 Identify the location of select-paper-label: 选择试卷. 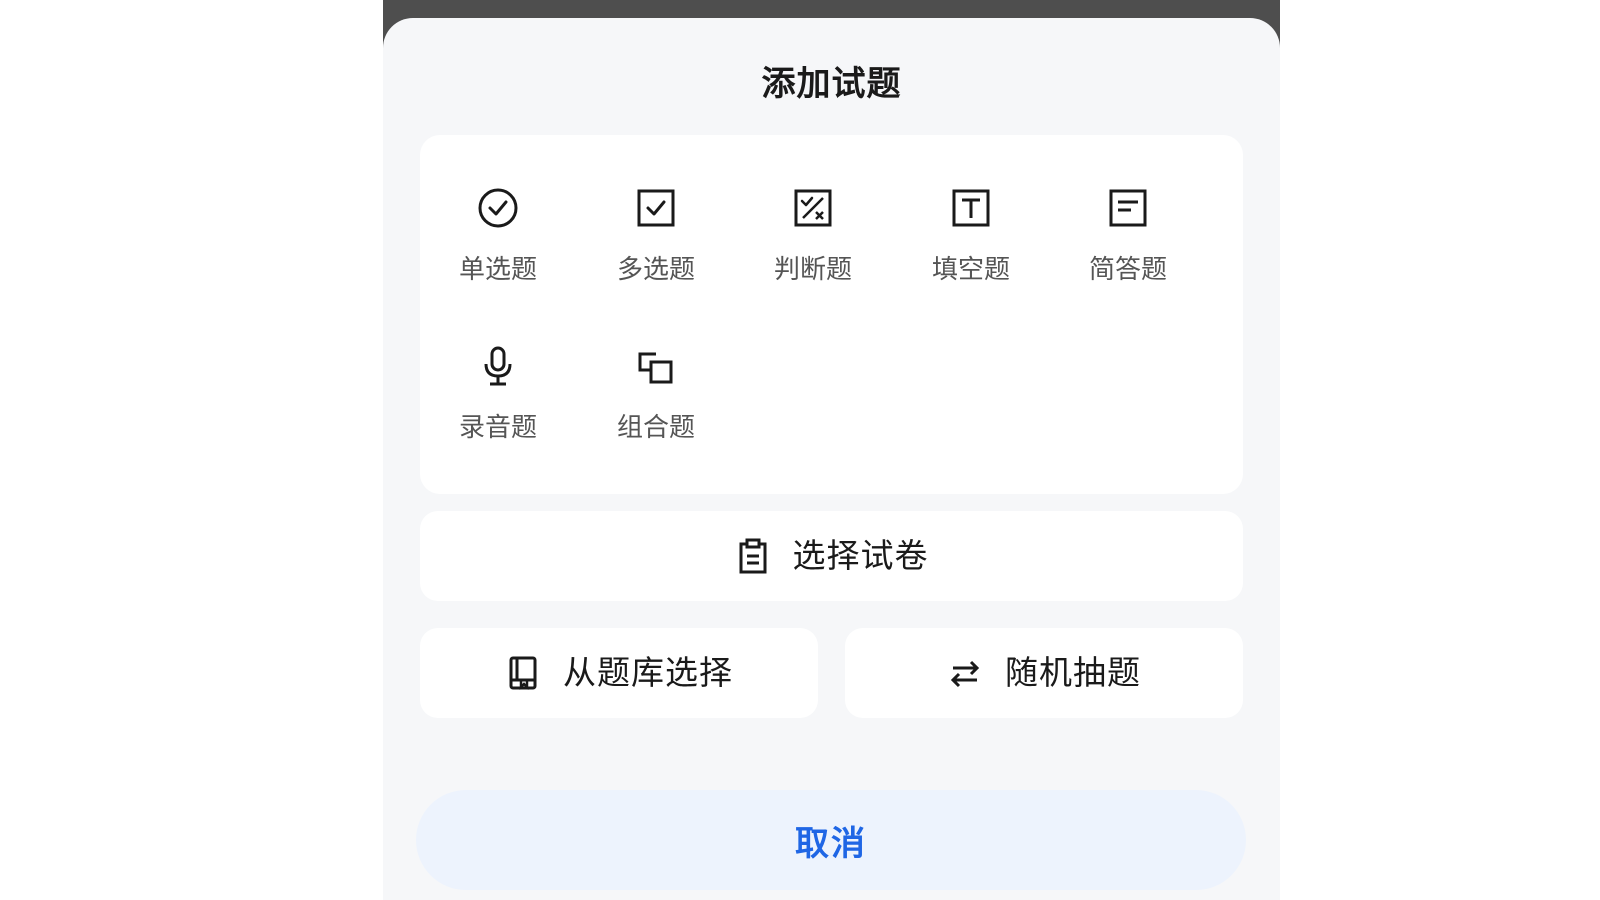
(860, 555).